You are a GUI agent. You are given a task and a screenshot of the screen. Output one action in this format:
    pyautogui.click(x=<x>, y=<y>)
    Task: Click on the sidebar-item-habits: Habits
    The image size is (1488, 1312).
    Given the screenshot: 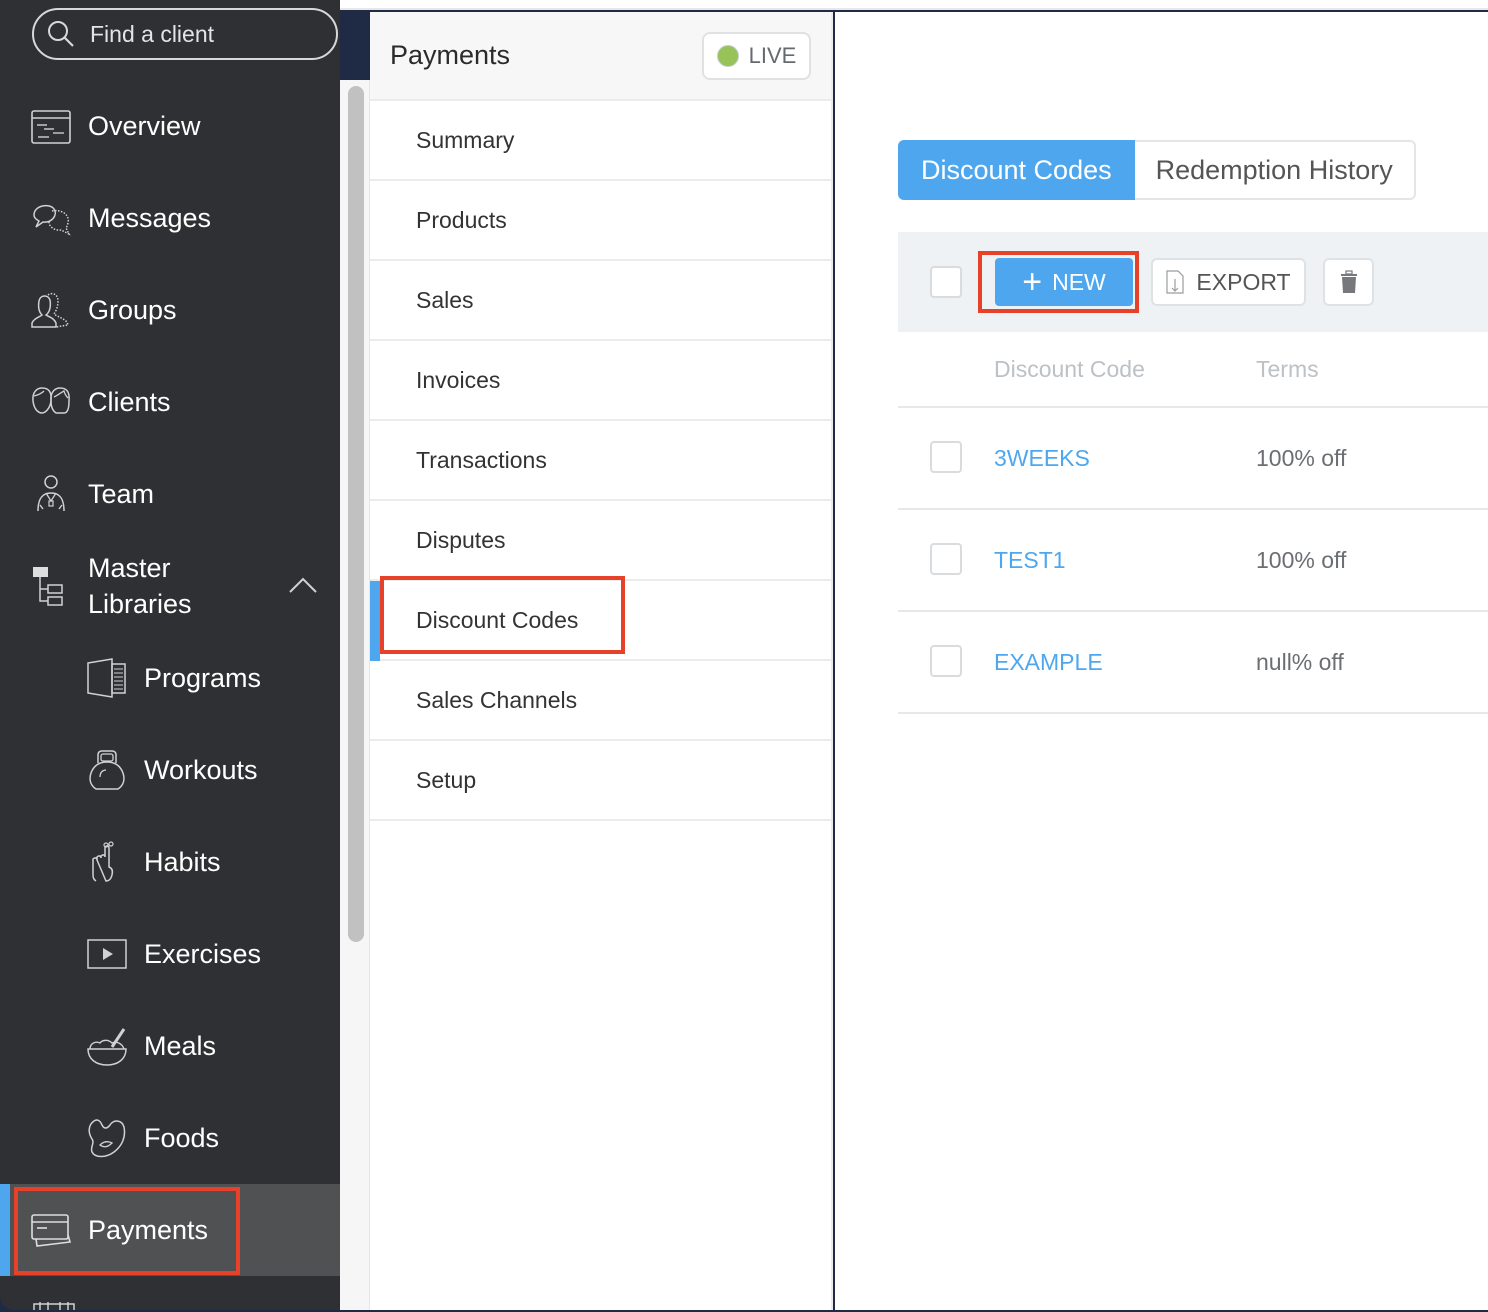 What is the action you would take?
    pyautogui.click(x=170, y=862)
    